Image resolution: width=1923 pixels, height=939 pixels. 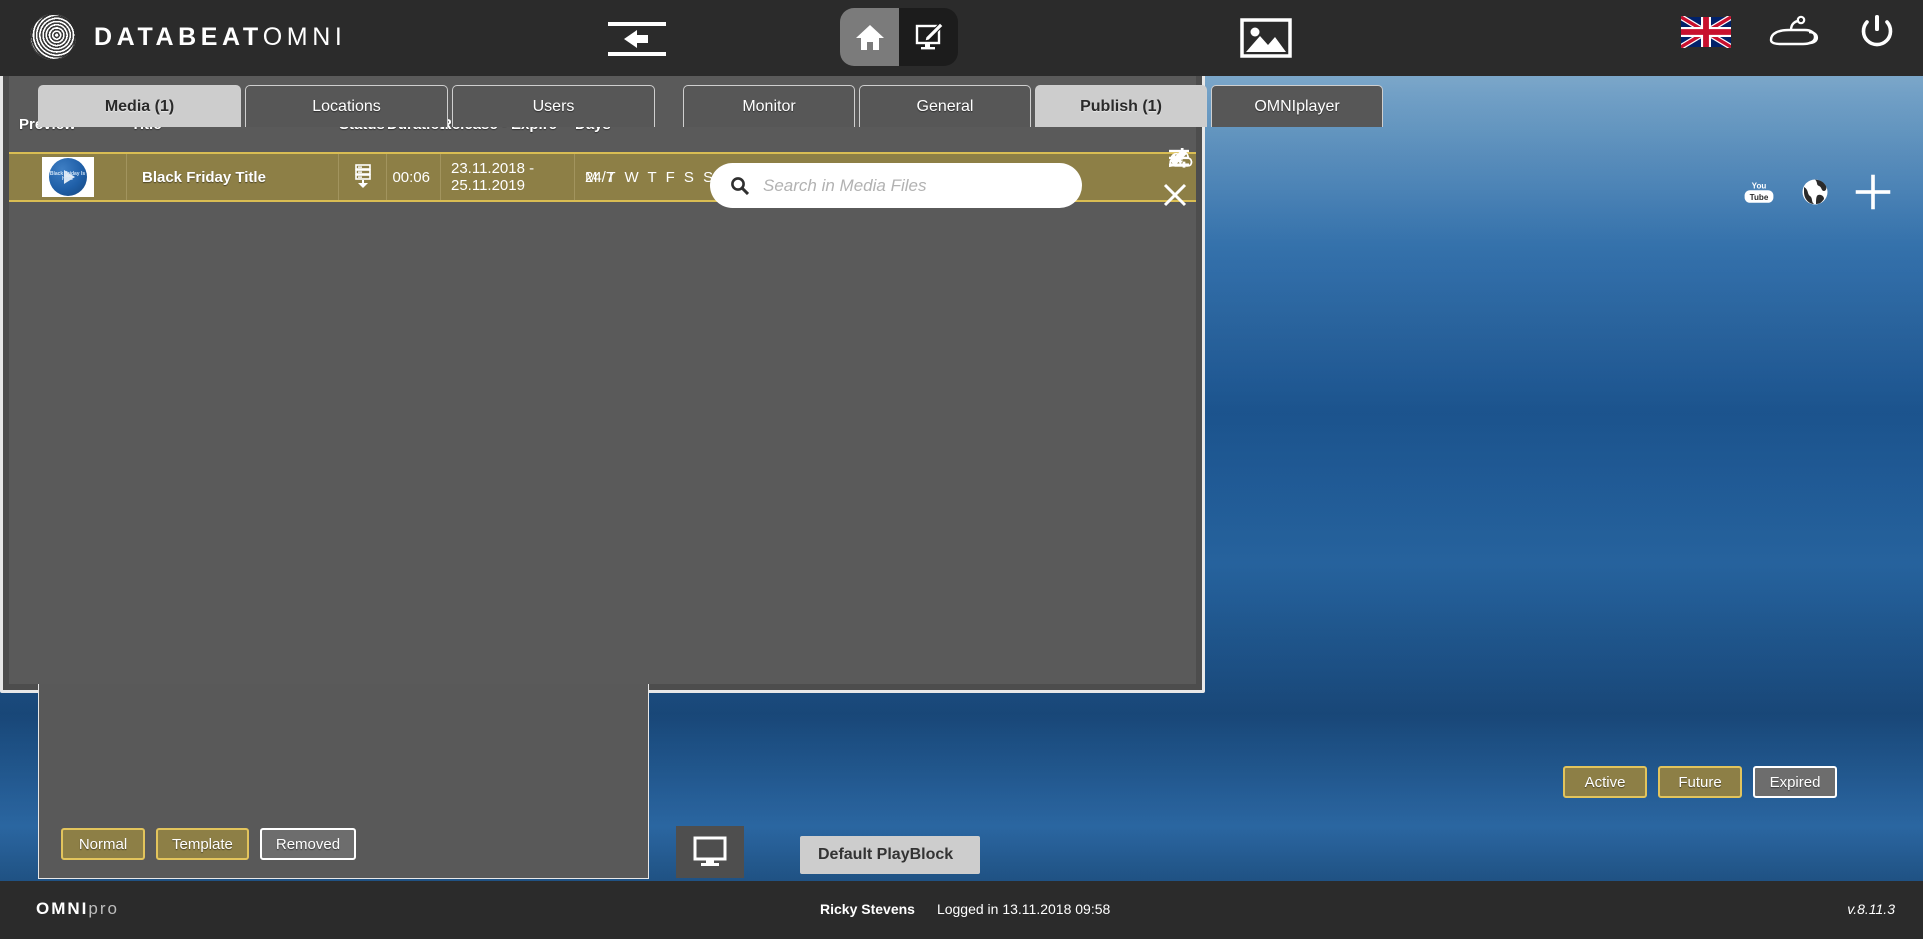 What do you see at coordinates (1877, 32) in the screenshot?
I see `power-icon` at bounding box center [1877, 32].